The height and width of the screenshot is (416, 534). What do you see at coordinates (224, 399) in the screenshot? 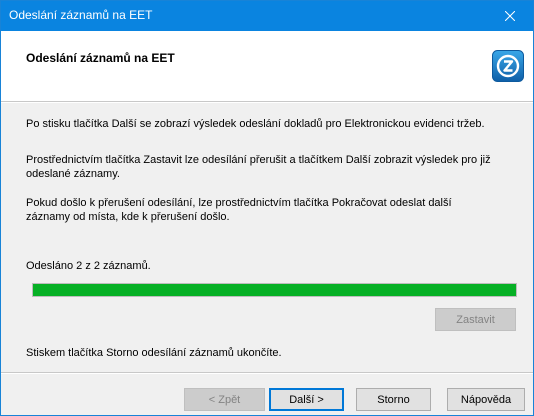
I see `back-button: < Zpět` at bounding box center [224, 399].